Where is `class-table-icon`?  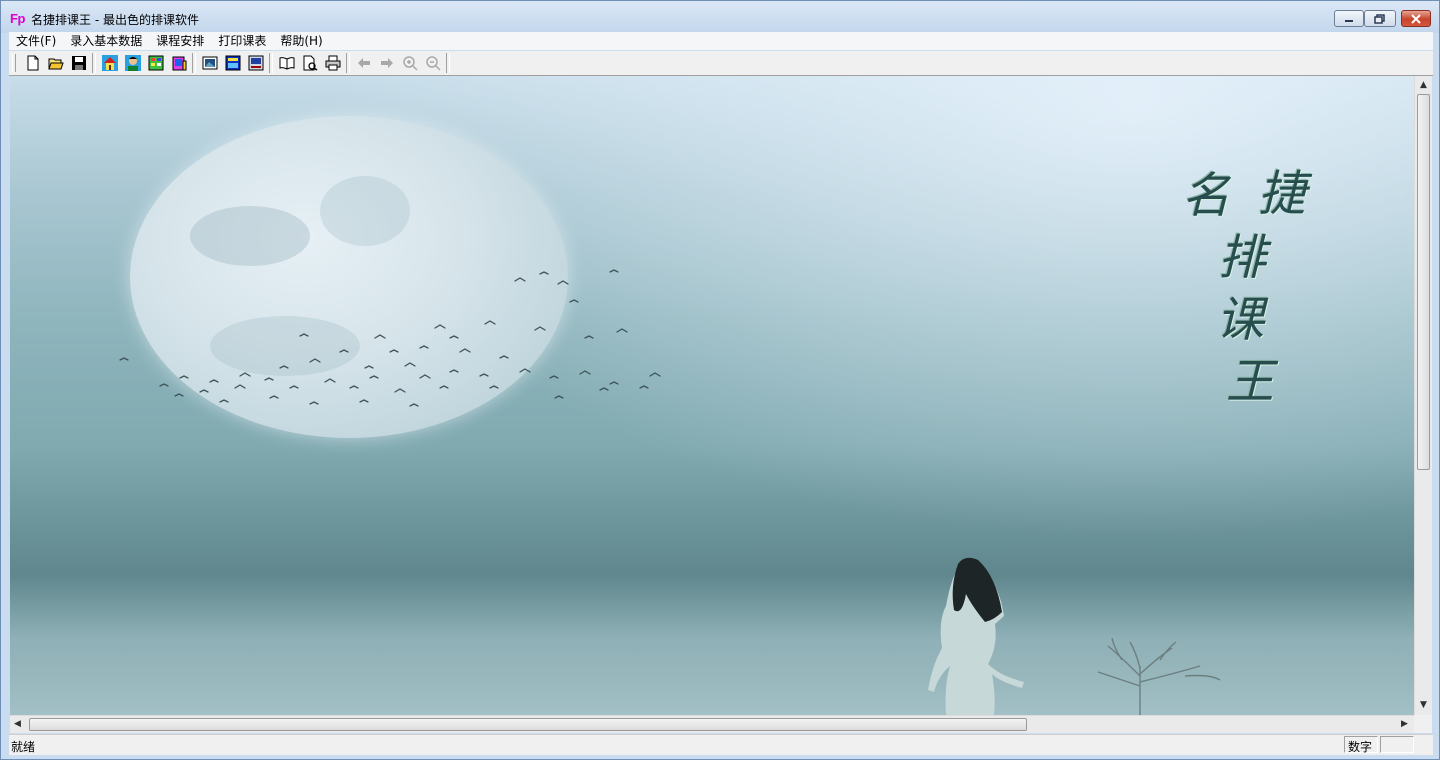 class-table-icon is located at coordinates (155, 63).